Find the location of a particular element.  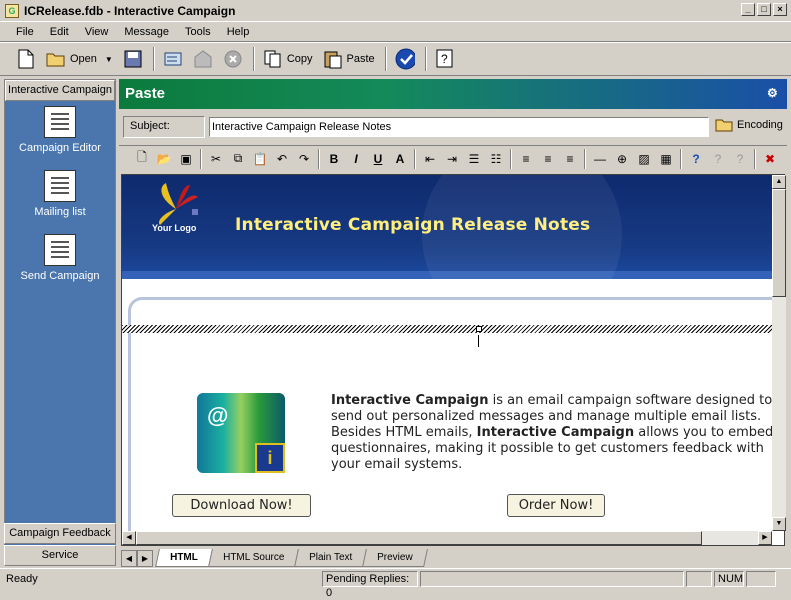

banner-title: Interactive Campaign Release Notes is located at coordinates (413, 225).